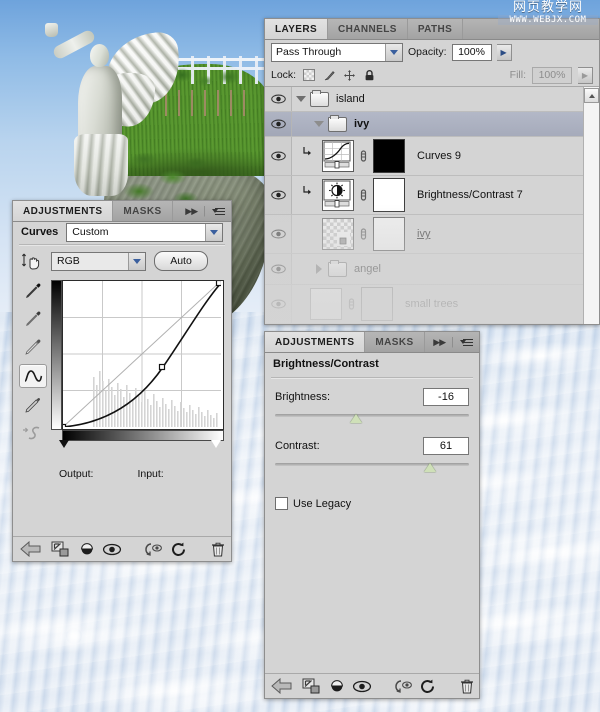  I want to click on lock-position-icon, so click(349, 75).